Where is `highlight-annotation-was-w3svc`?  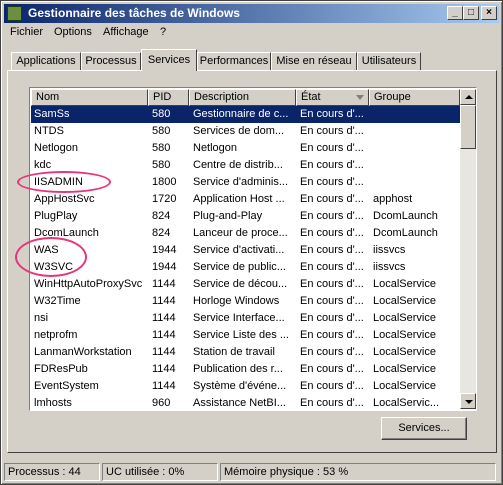
highlight-annotation-was-w3svc is located at coordinates (51, 257).